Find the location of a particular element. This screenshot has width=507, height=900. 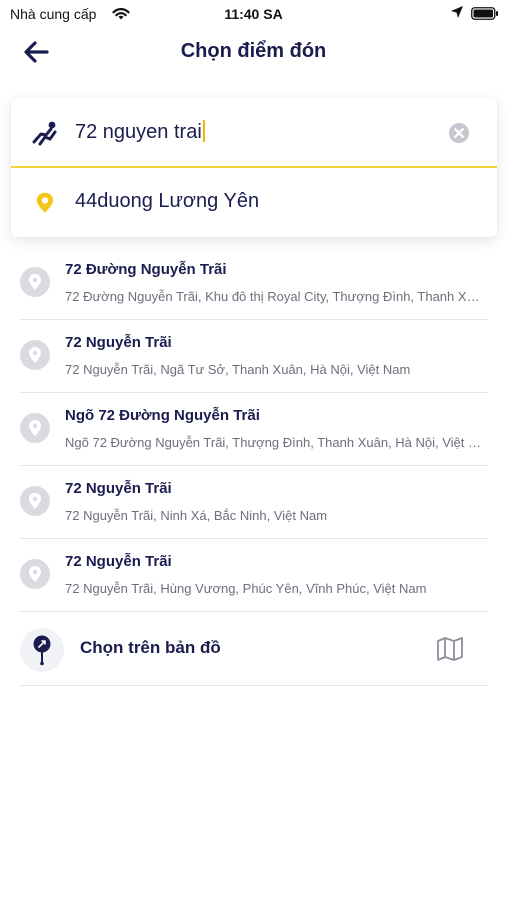

location-arrow-icon is located at coordinates (457, 12).